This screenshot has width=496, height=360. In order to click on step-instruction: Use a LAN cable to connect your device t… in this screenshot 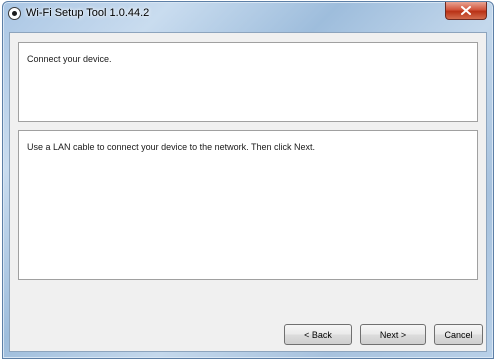, I will do `click(171, 147)`.